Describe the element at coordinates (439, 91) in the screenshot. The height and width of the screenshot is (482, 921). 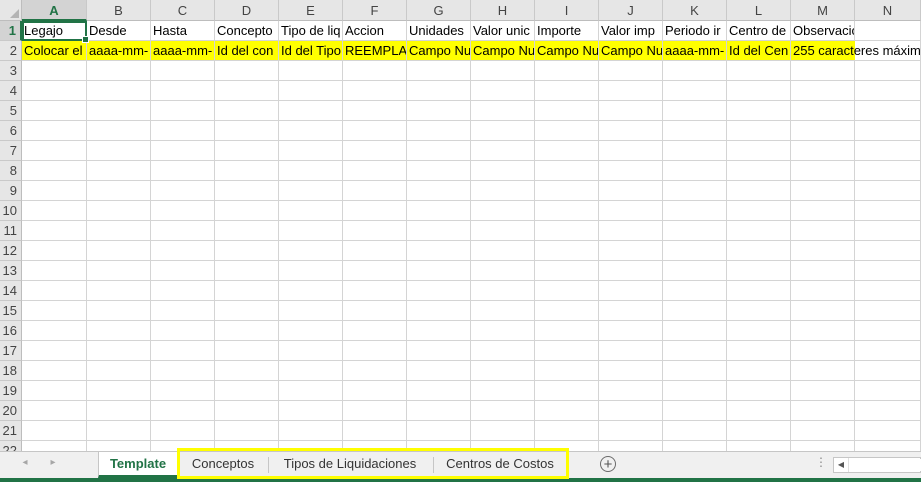
I see `cell-g4` at that location.